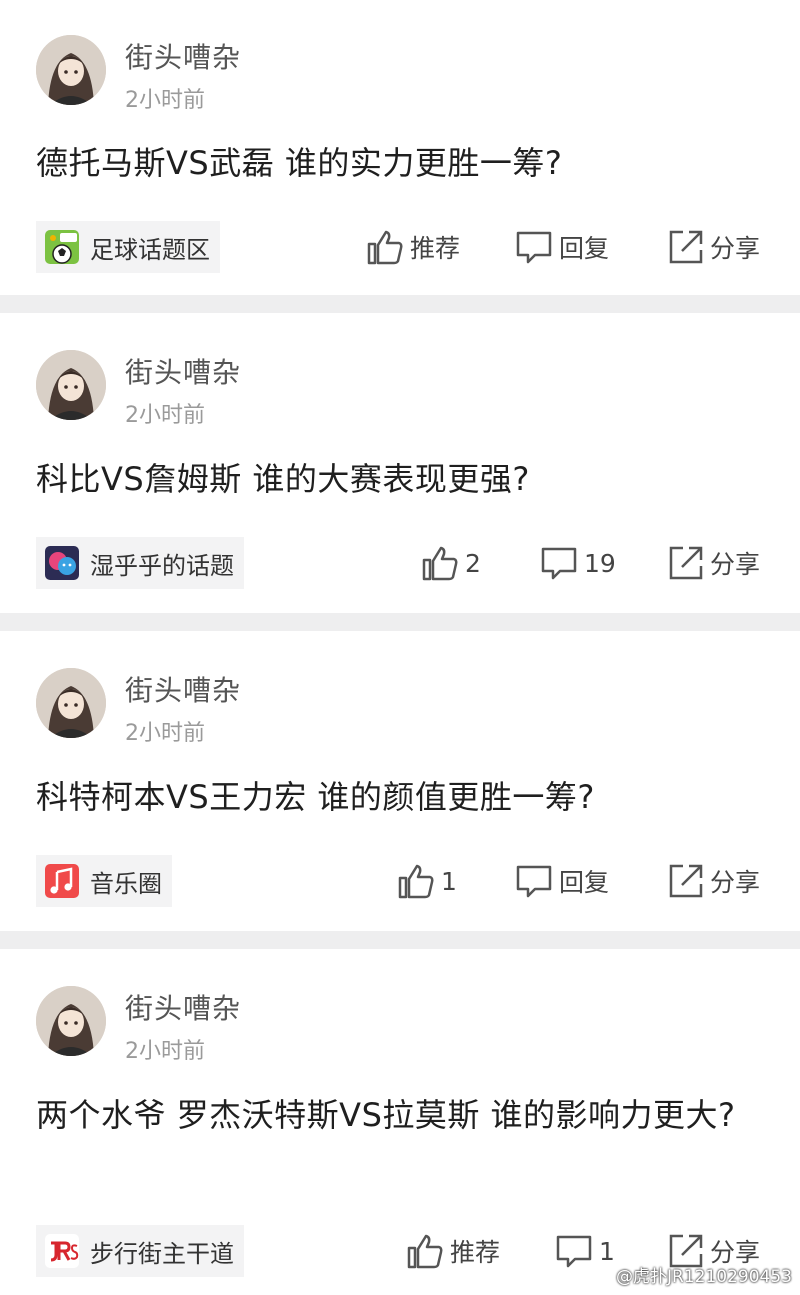  Describe the element at coordinates (600, 563) in the screenshot. I see `reply-count: 19` at that location.